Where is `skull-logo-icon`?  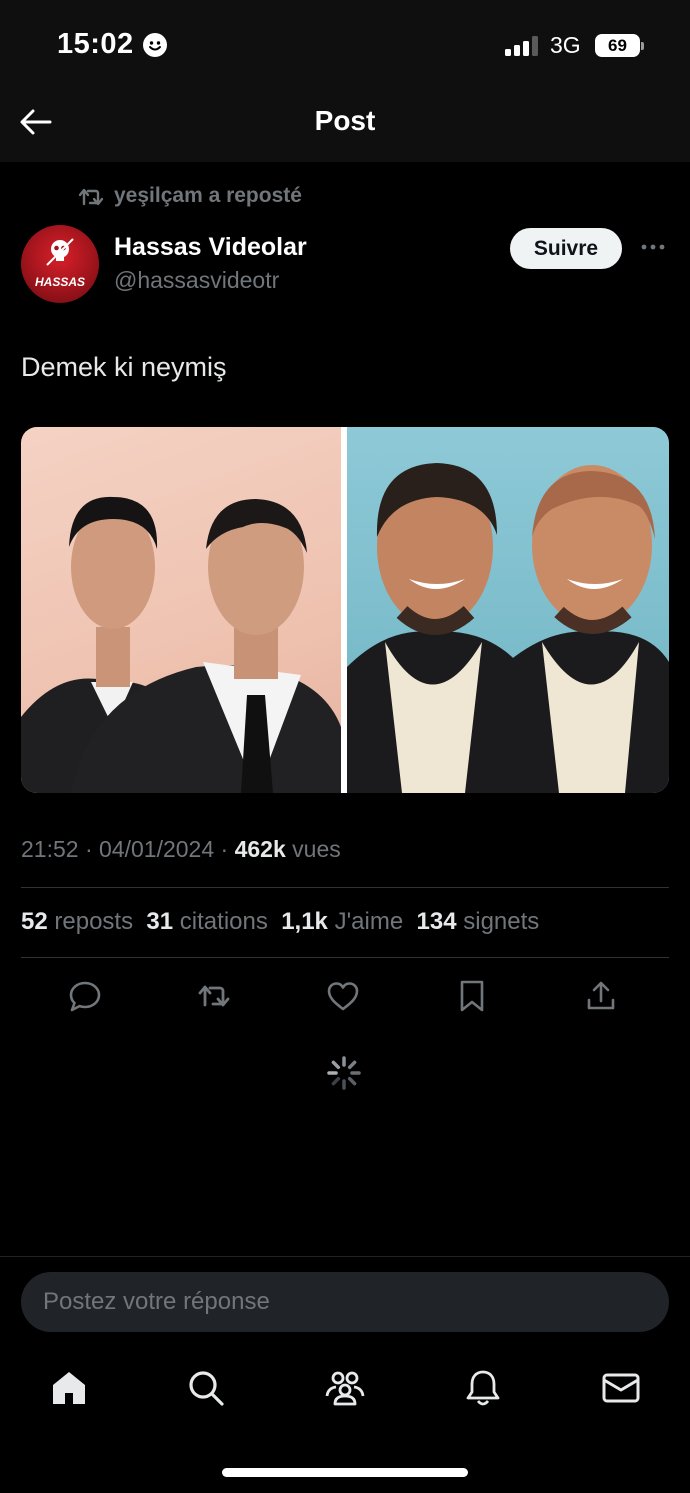
skull-logo-icon is located at coordinates (60, 252).